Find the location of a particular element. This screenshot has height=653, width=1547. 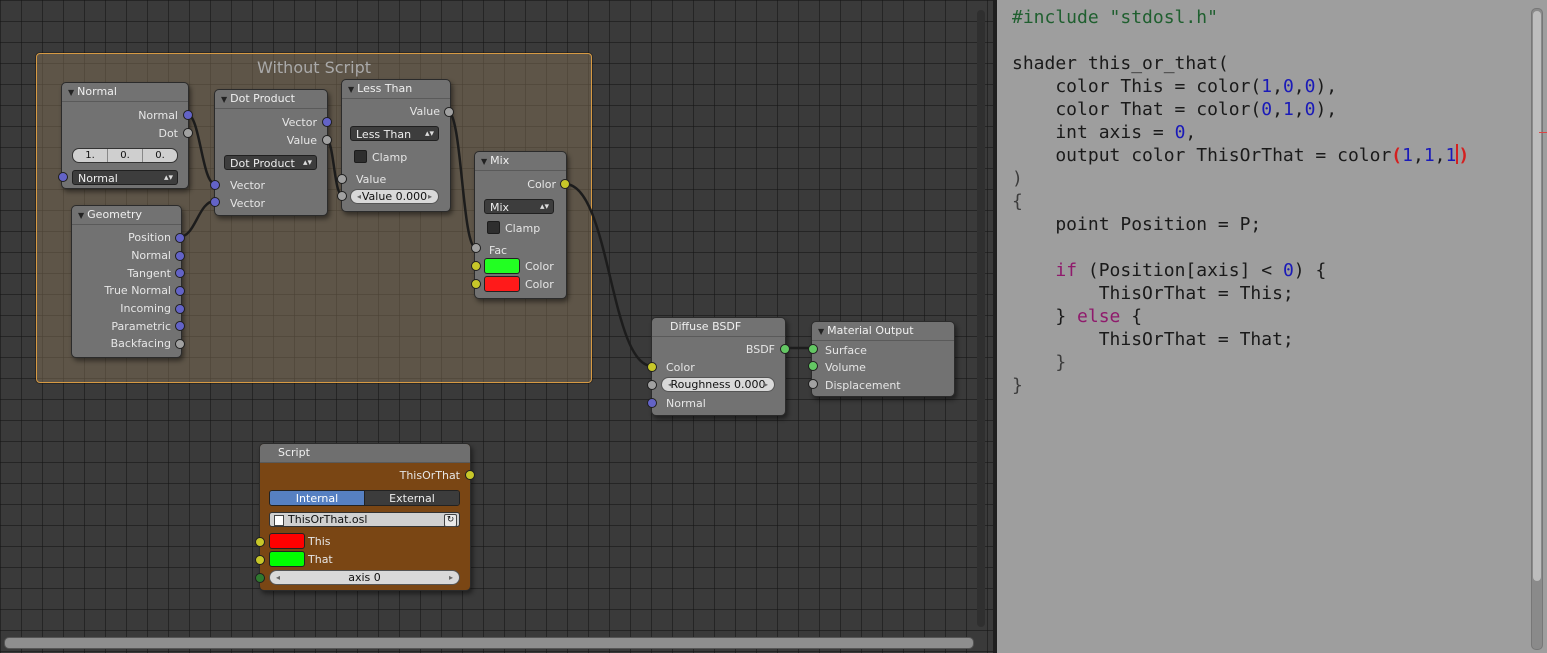

blend-type-dropdown: Mix ▴▾ is located at coordinates (519, 206).